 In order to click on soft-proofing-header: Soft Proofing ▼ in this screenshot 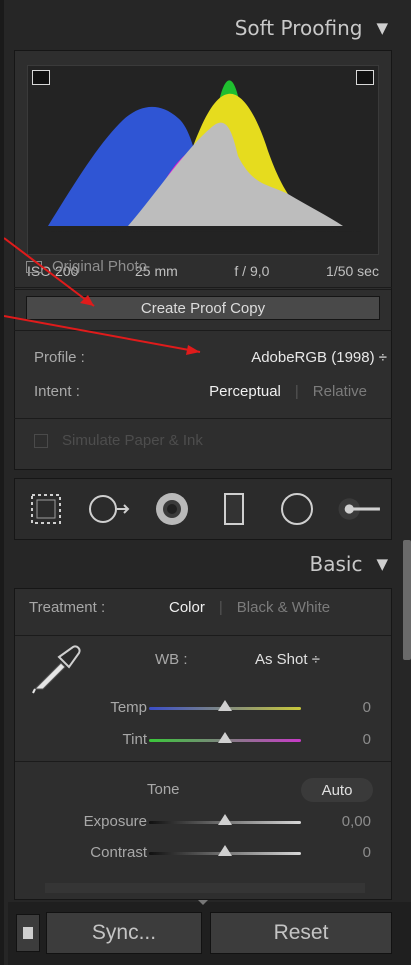, I will do `click(205, 28)`.